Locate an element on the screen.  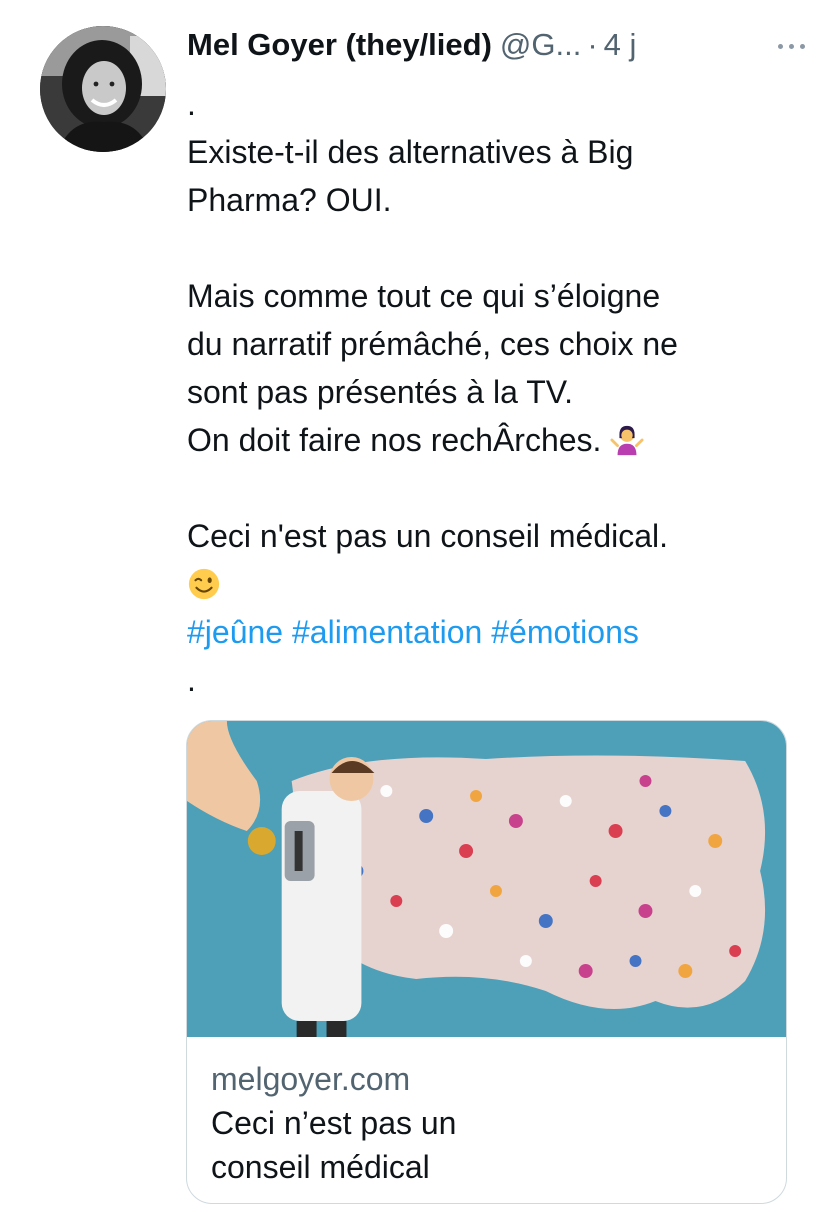
tweet-line: Existe-t-il des alternatives à Big is located at coordinates (410, 152).